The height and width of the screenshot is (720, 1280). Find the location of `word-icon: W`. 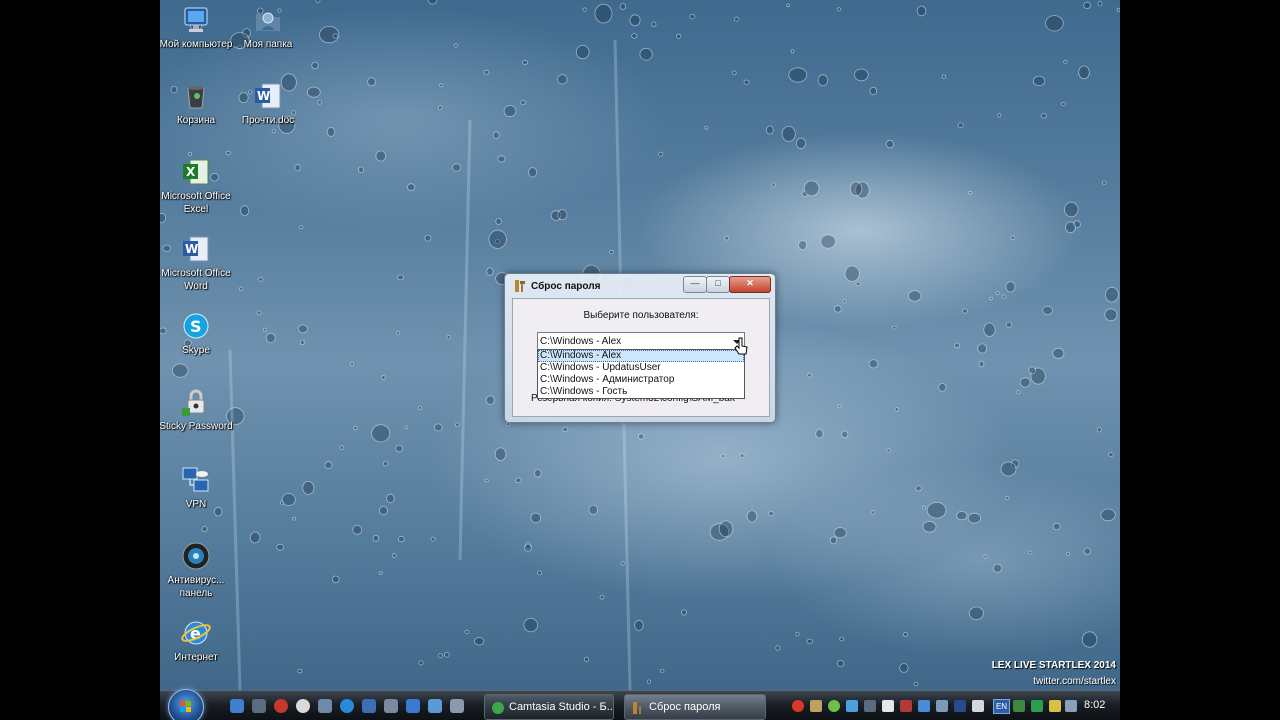

word-icon: W is located at coordinates (196, 249).